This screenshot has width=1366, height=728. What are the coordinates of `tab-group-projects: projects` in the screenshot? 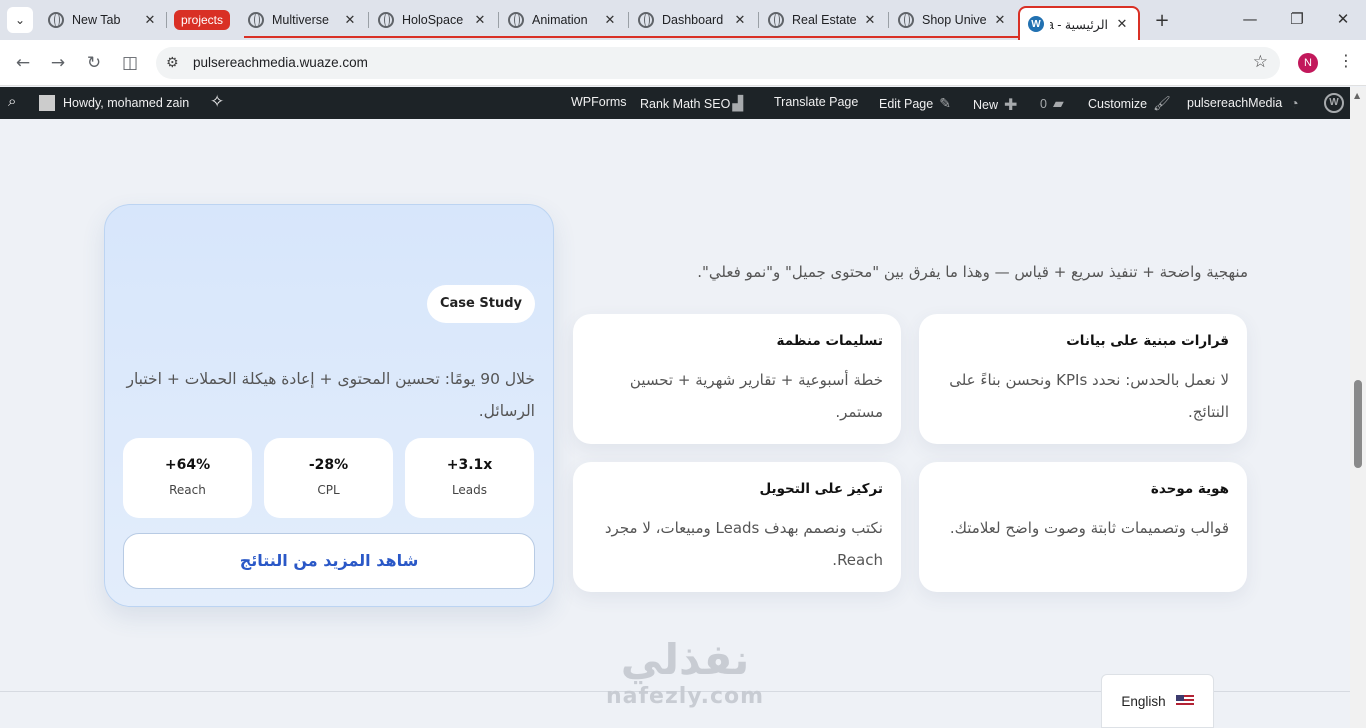 It's located at (202, 20).